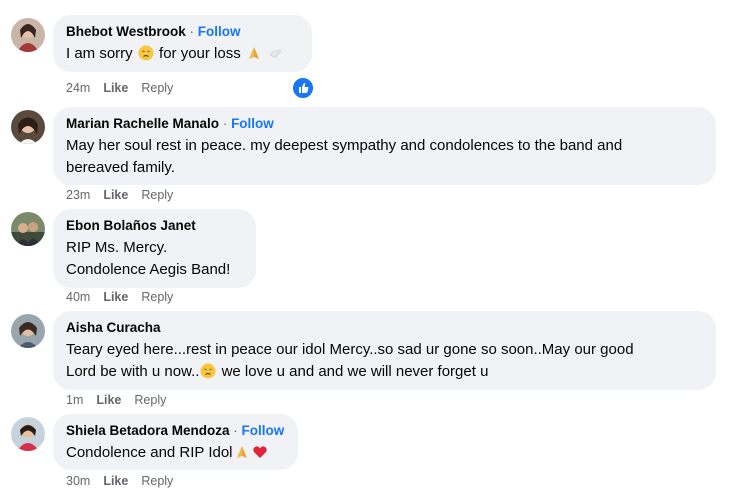 The image size is (750, 488). I want to click on comment-actions: 40m Like Reply, so click(126, 297).